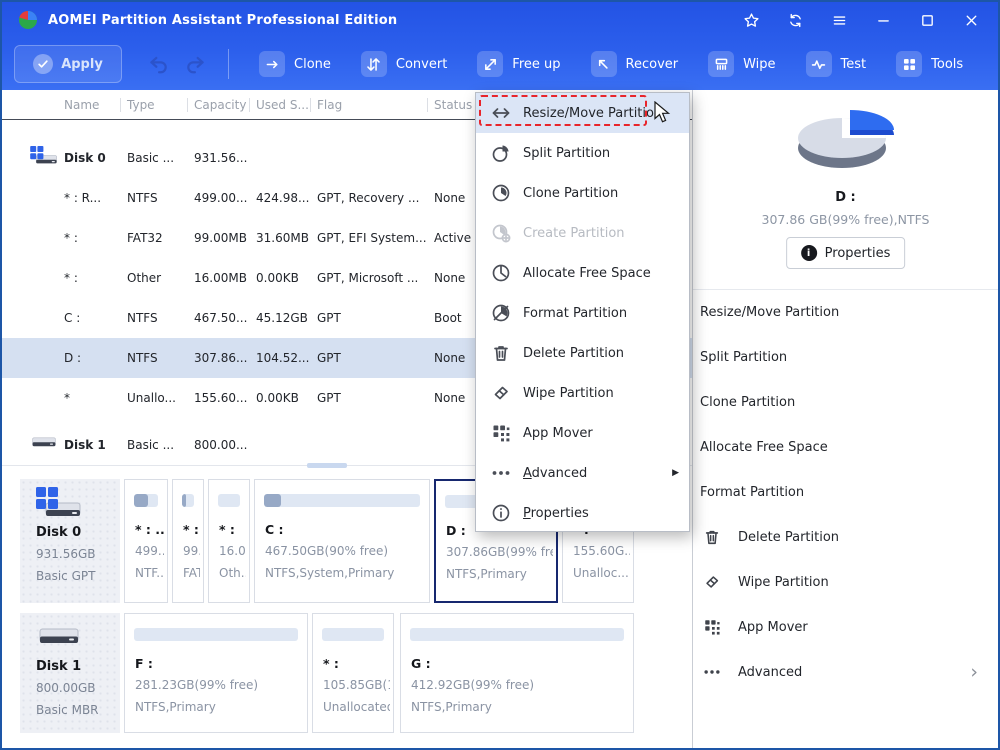 This screenshot has height=750, width=1000. I want to click on partition-card-f: F : 281.23GB(99% free) NTFS,Primary, so click(216, 673).